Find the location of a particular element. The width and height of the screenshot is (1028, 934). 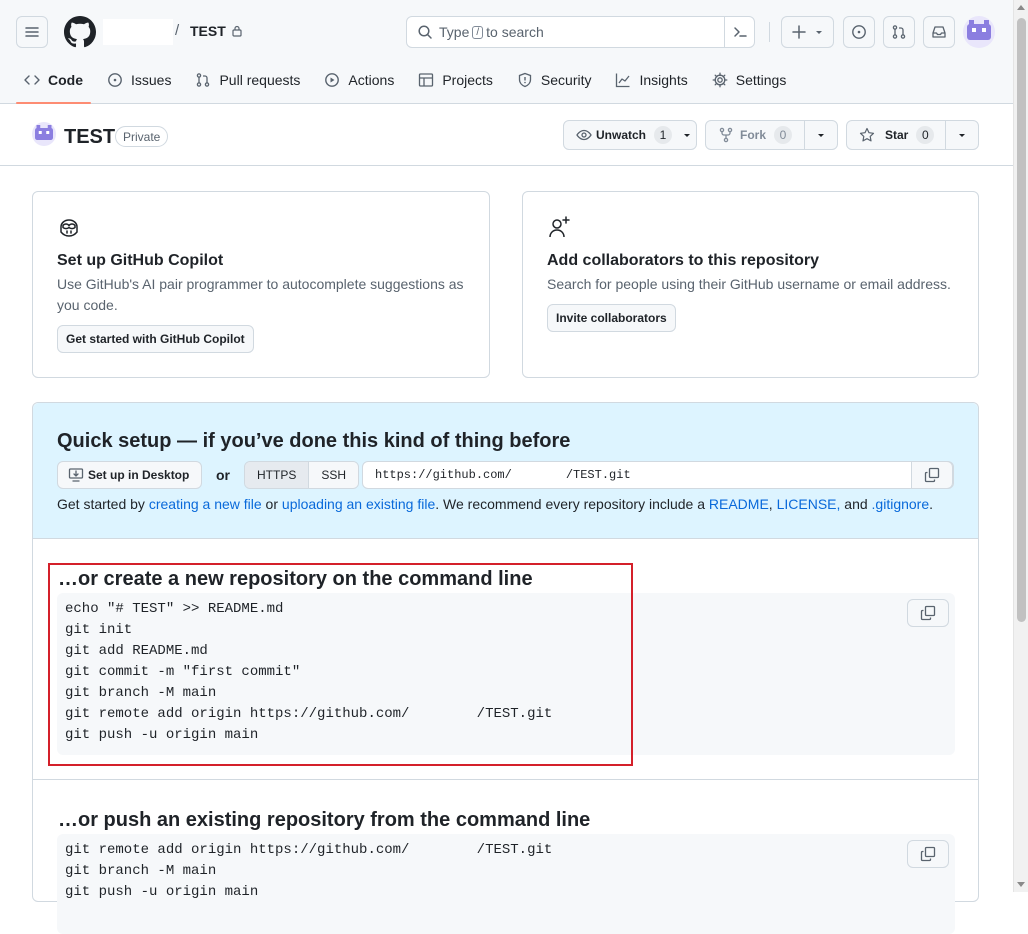

star-button: Star 0 is located at coordinates (897, 135).